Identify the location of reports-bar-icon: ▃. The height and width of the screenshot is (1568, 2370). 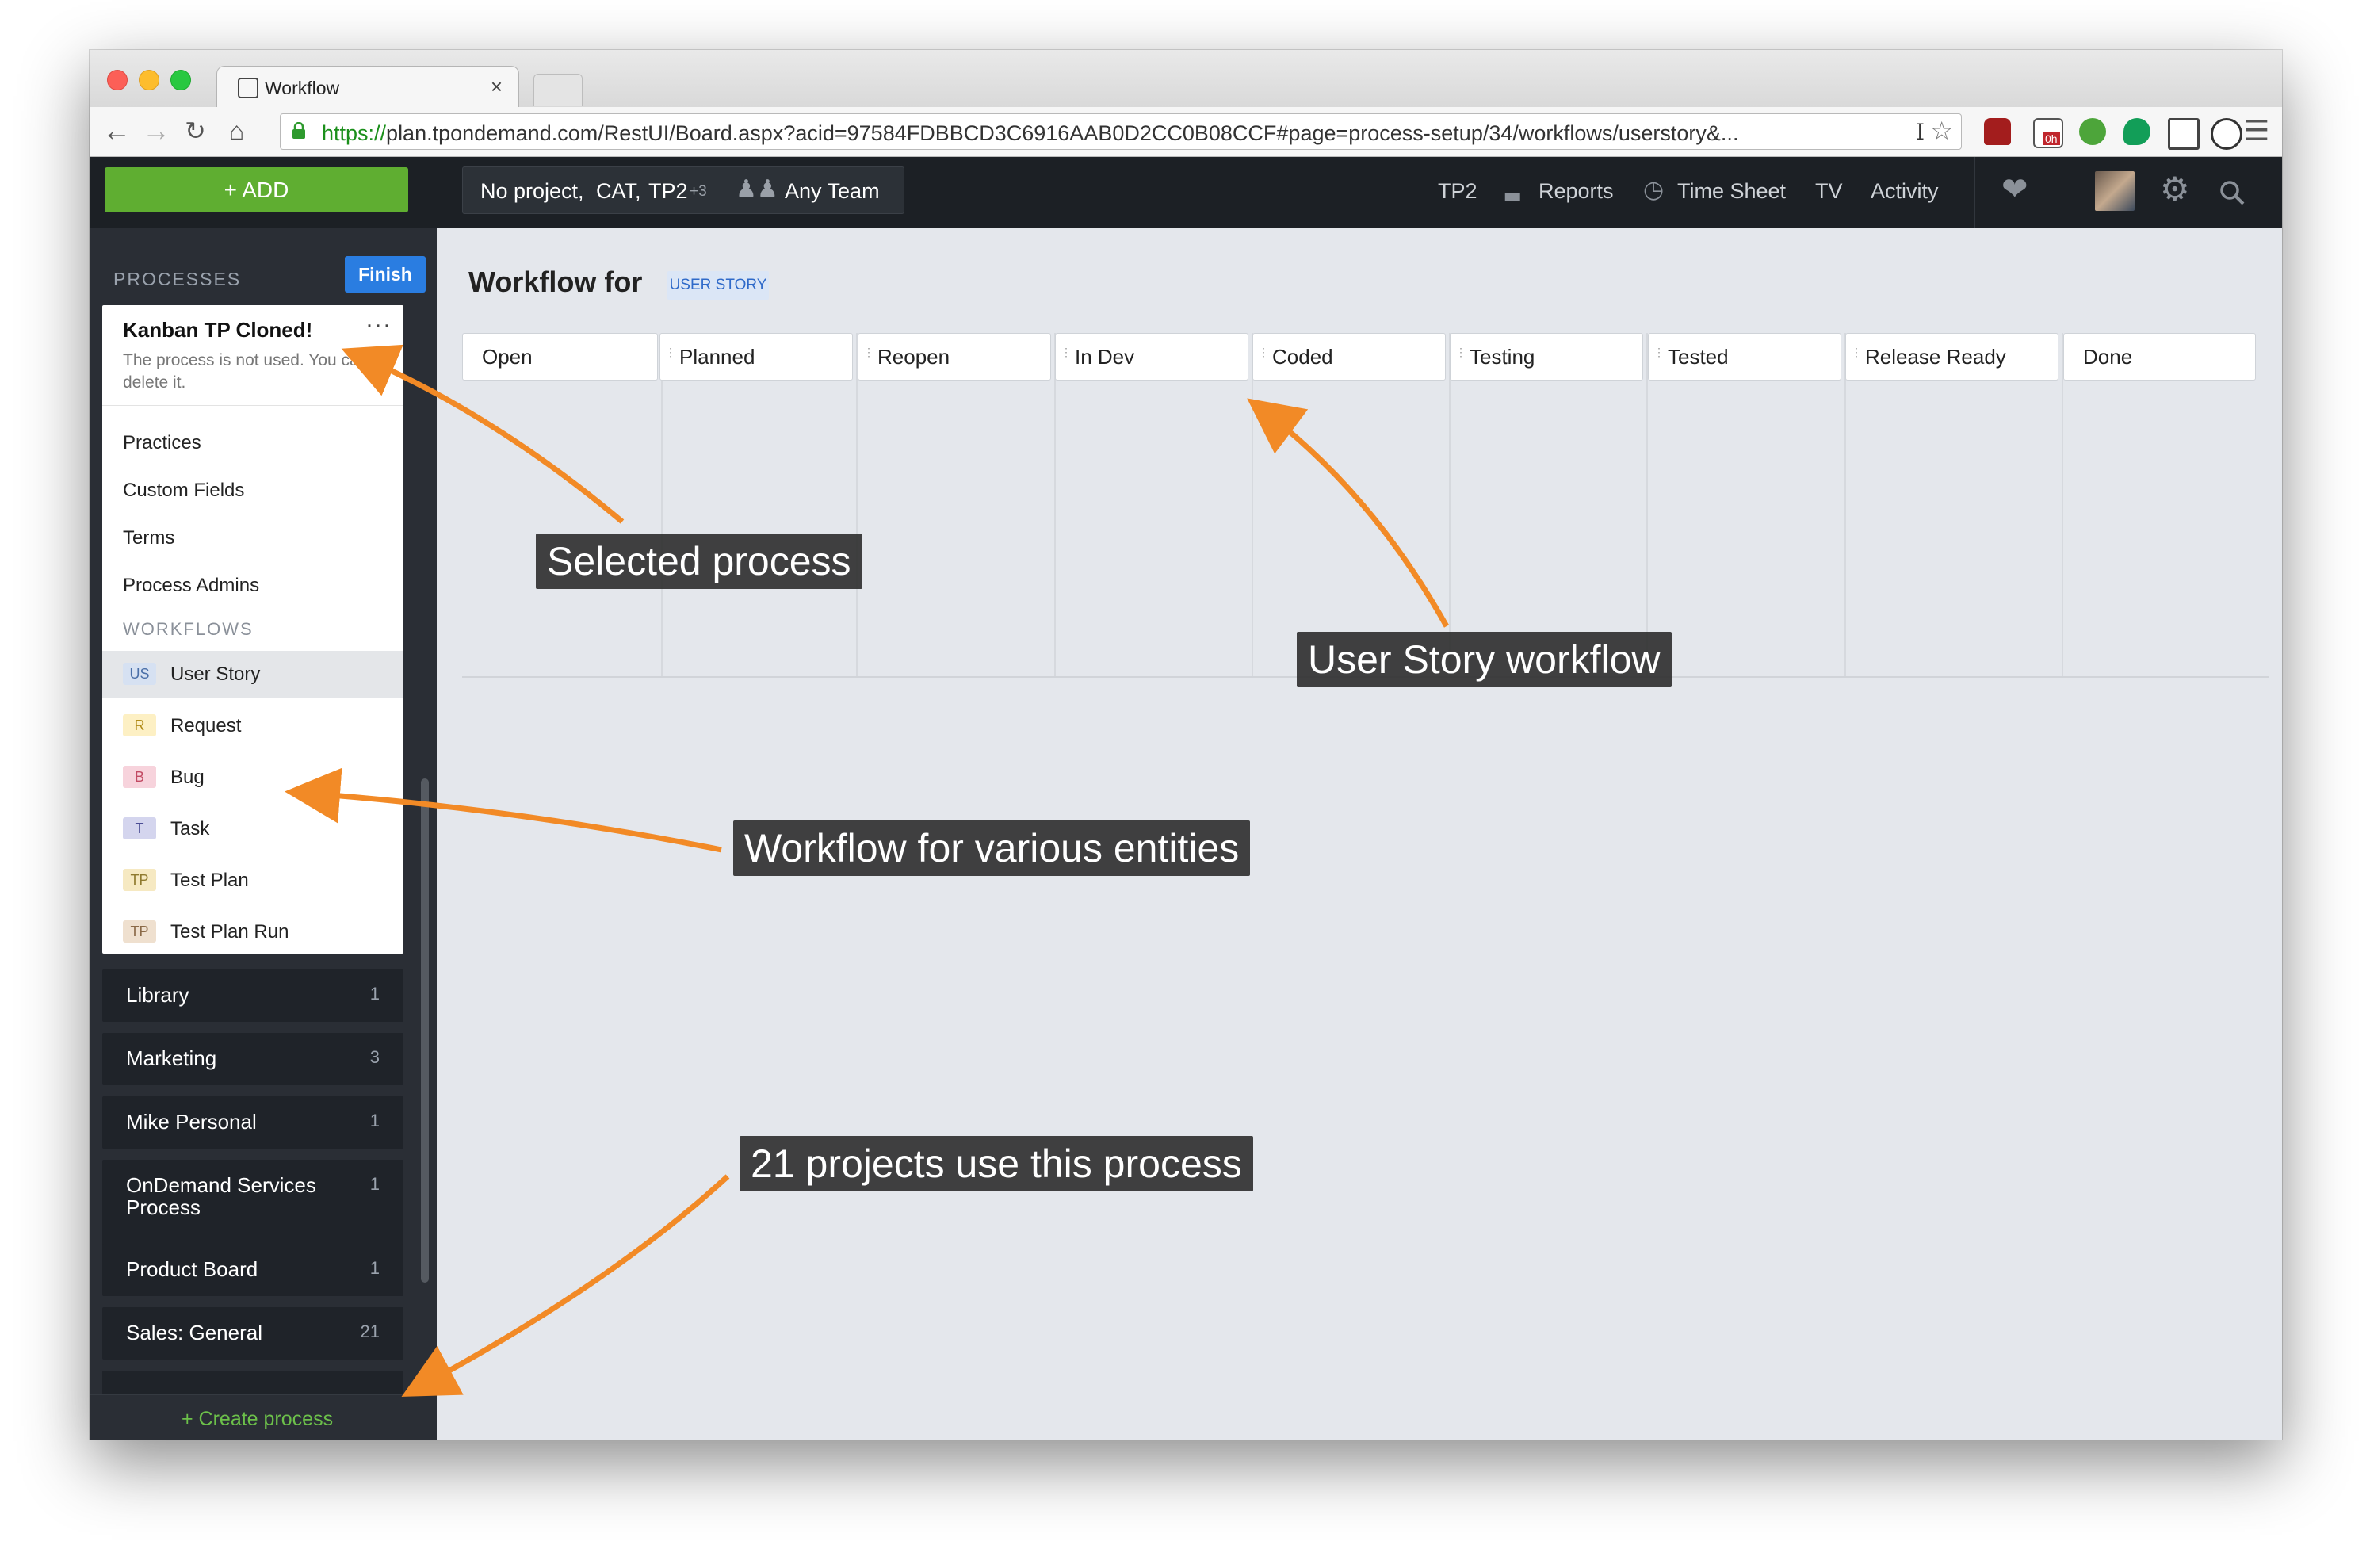
(1512, 191).